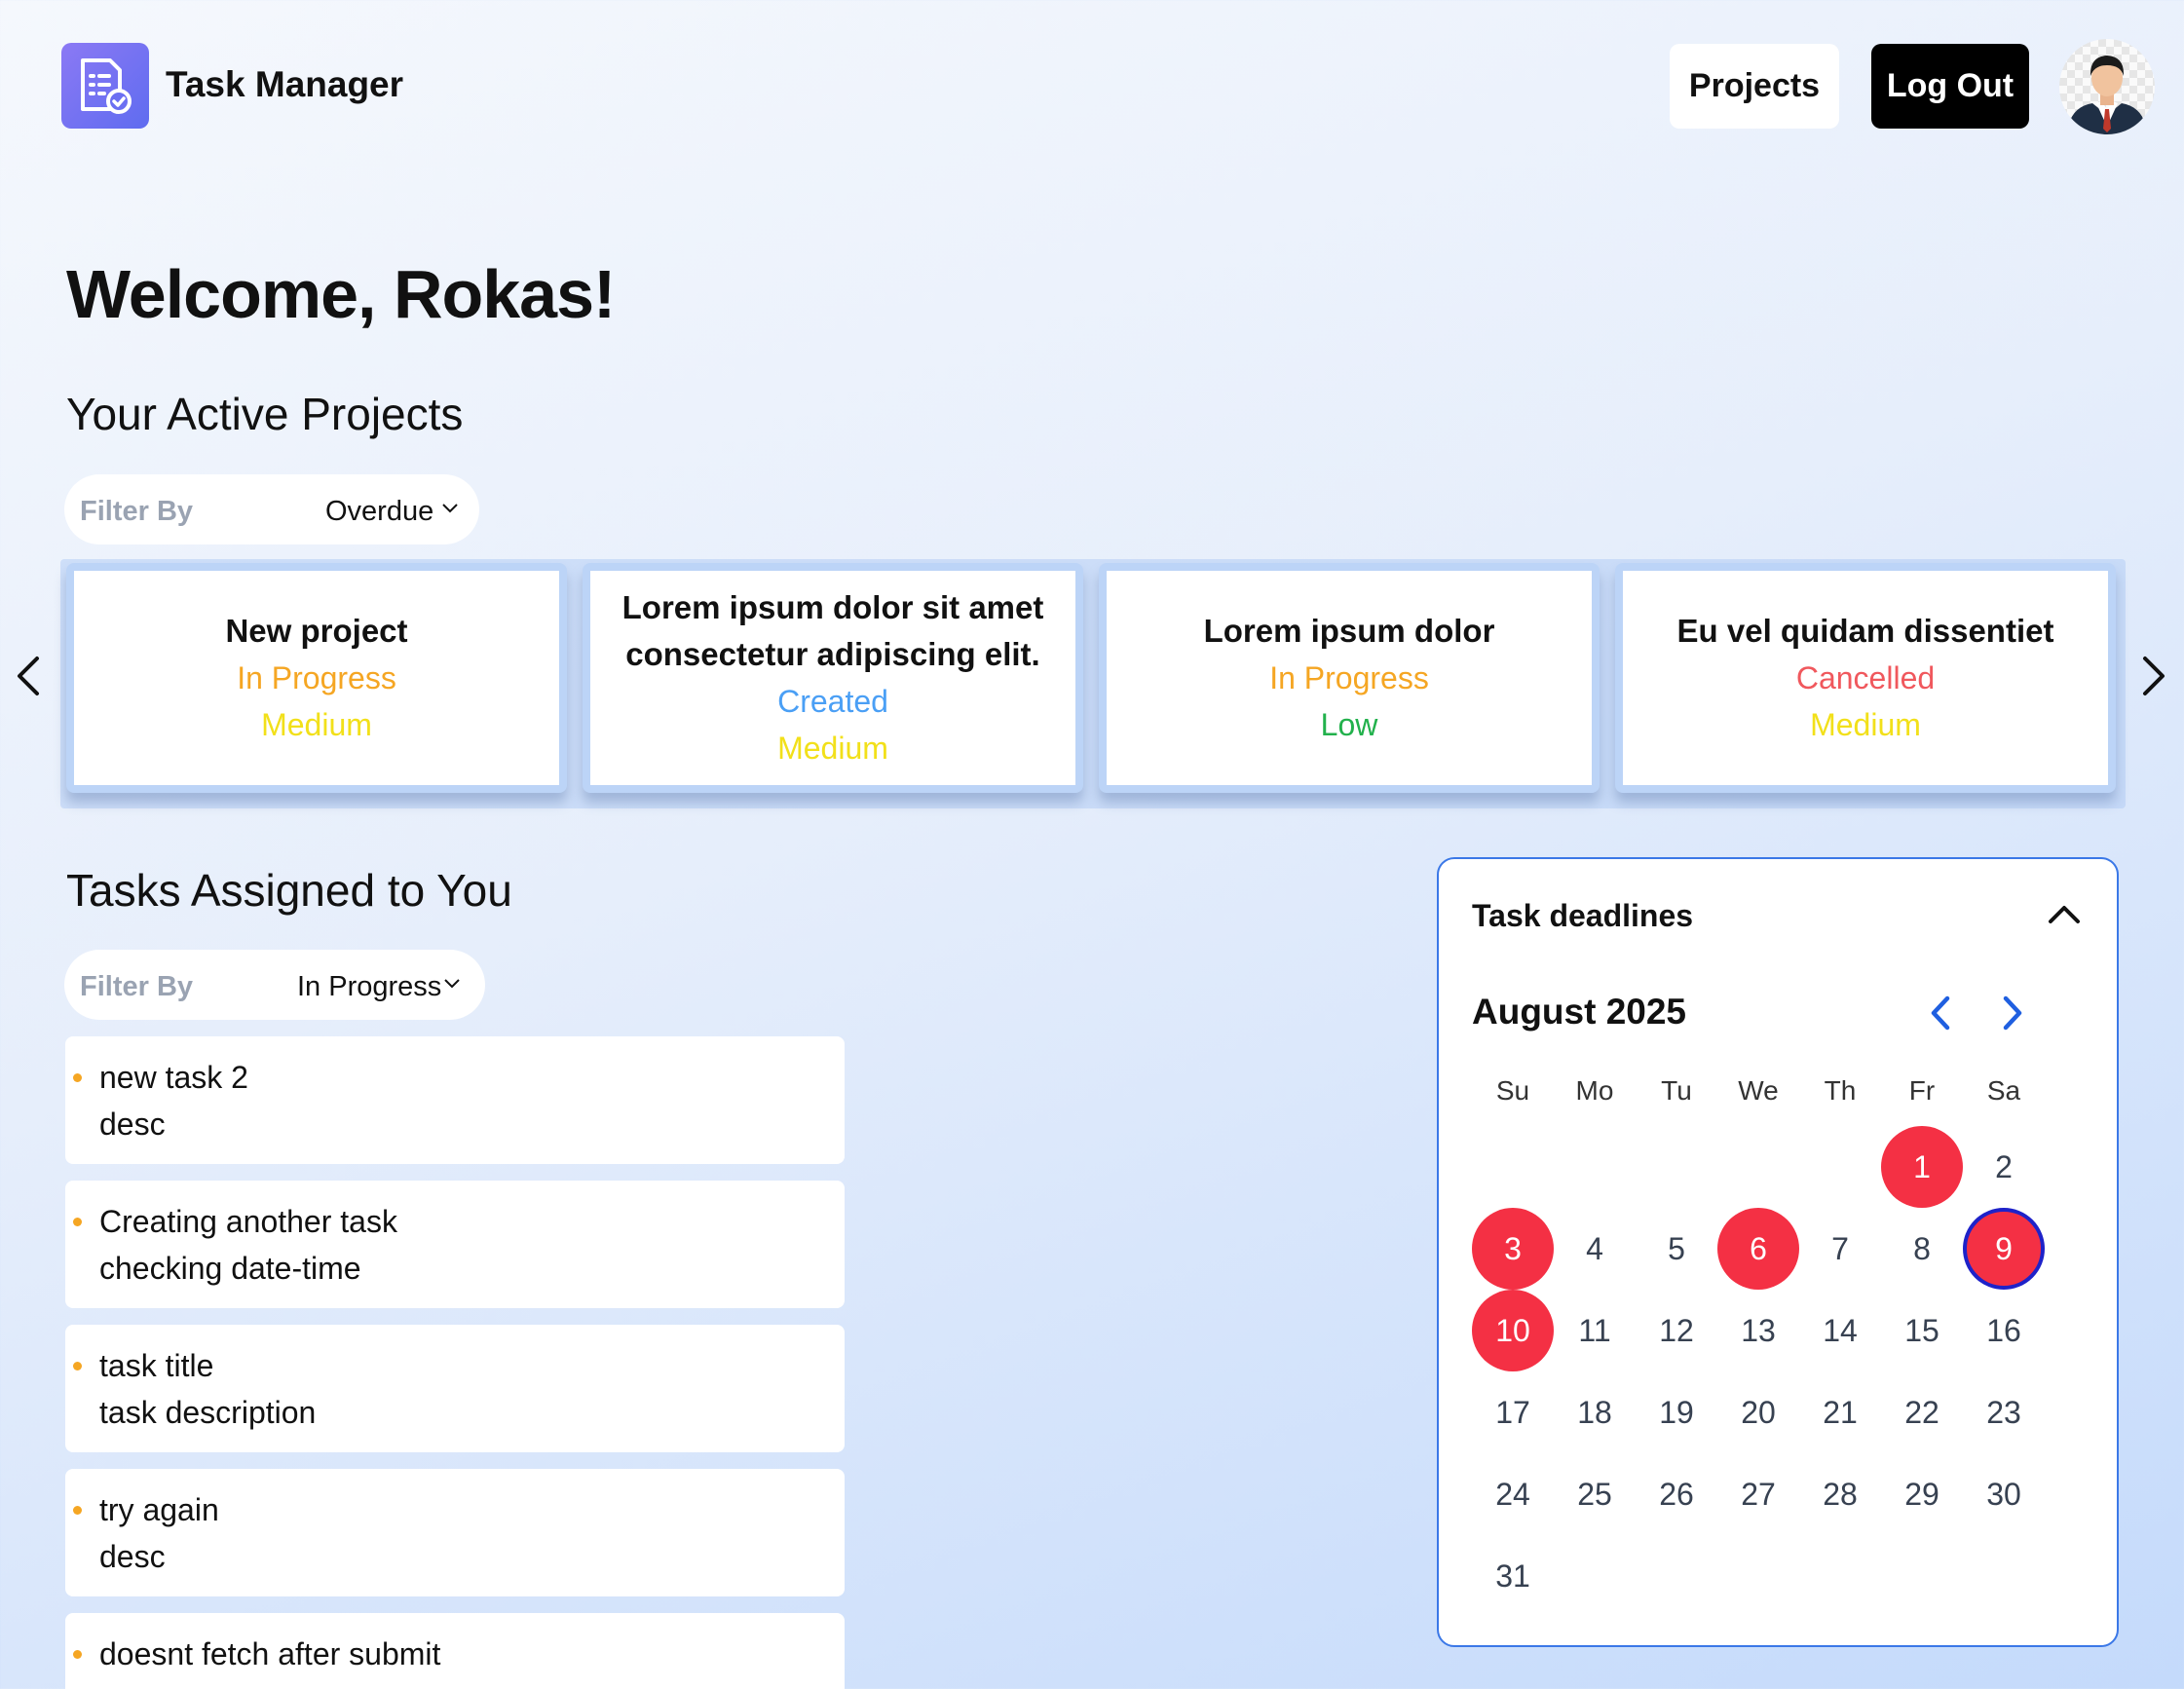  Describe the element at coordinates (1840, 1494) in the screenshot. I see `calendar-day: 28` at that location.